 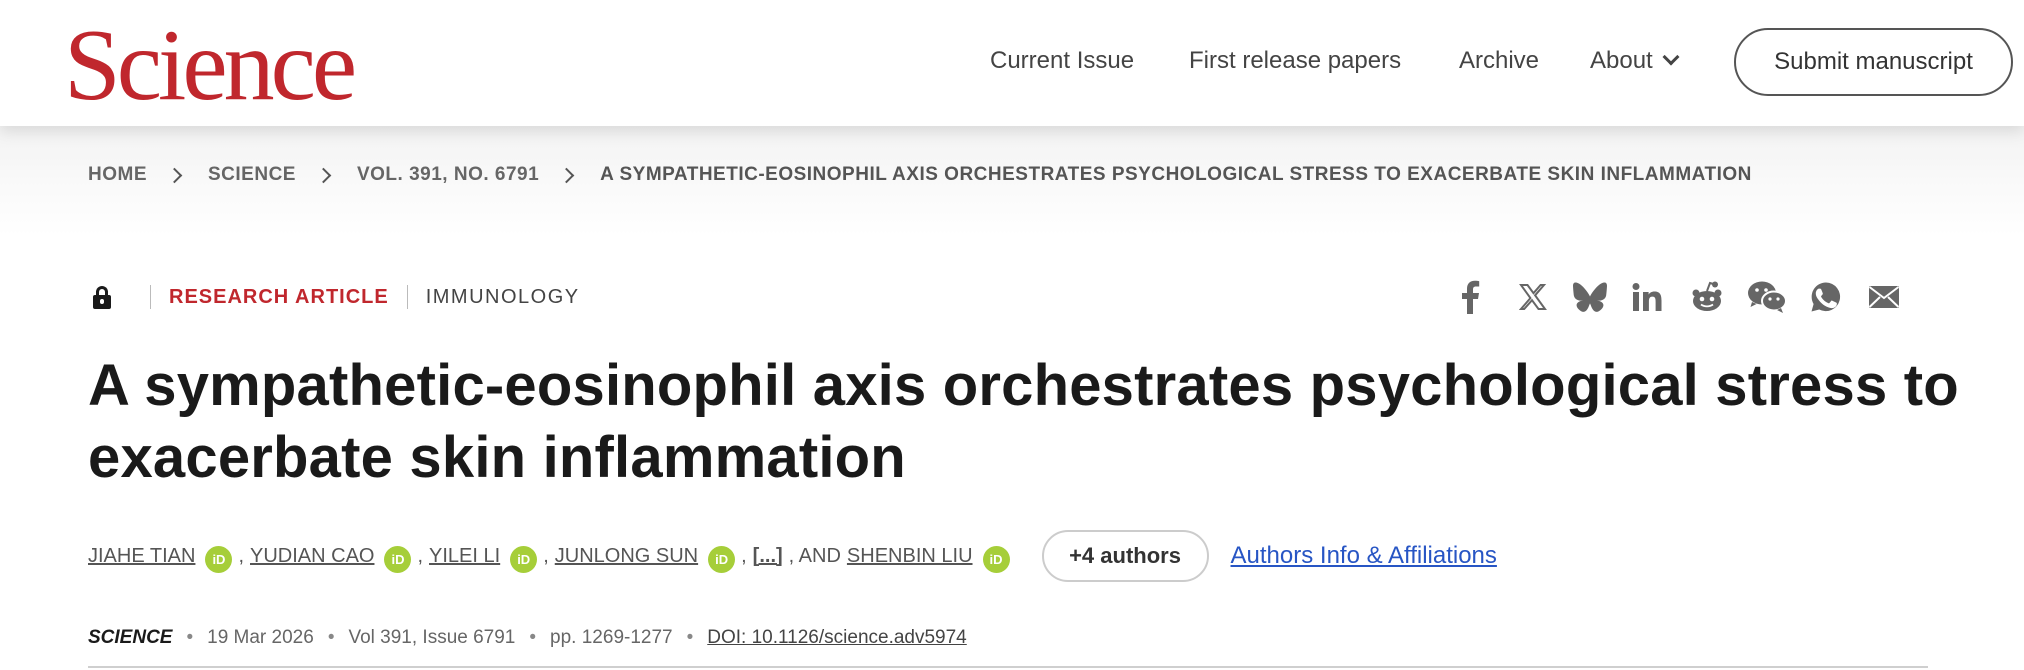 I want to click on wechat-icon, so click(x=1767, y=297).